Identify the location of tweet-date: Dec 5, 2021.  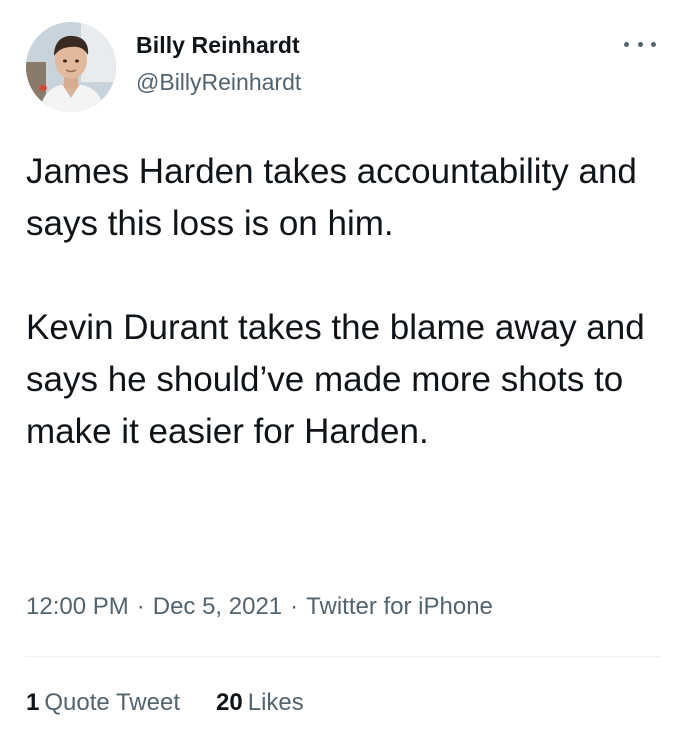
(217, 606).